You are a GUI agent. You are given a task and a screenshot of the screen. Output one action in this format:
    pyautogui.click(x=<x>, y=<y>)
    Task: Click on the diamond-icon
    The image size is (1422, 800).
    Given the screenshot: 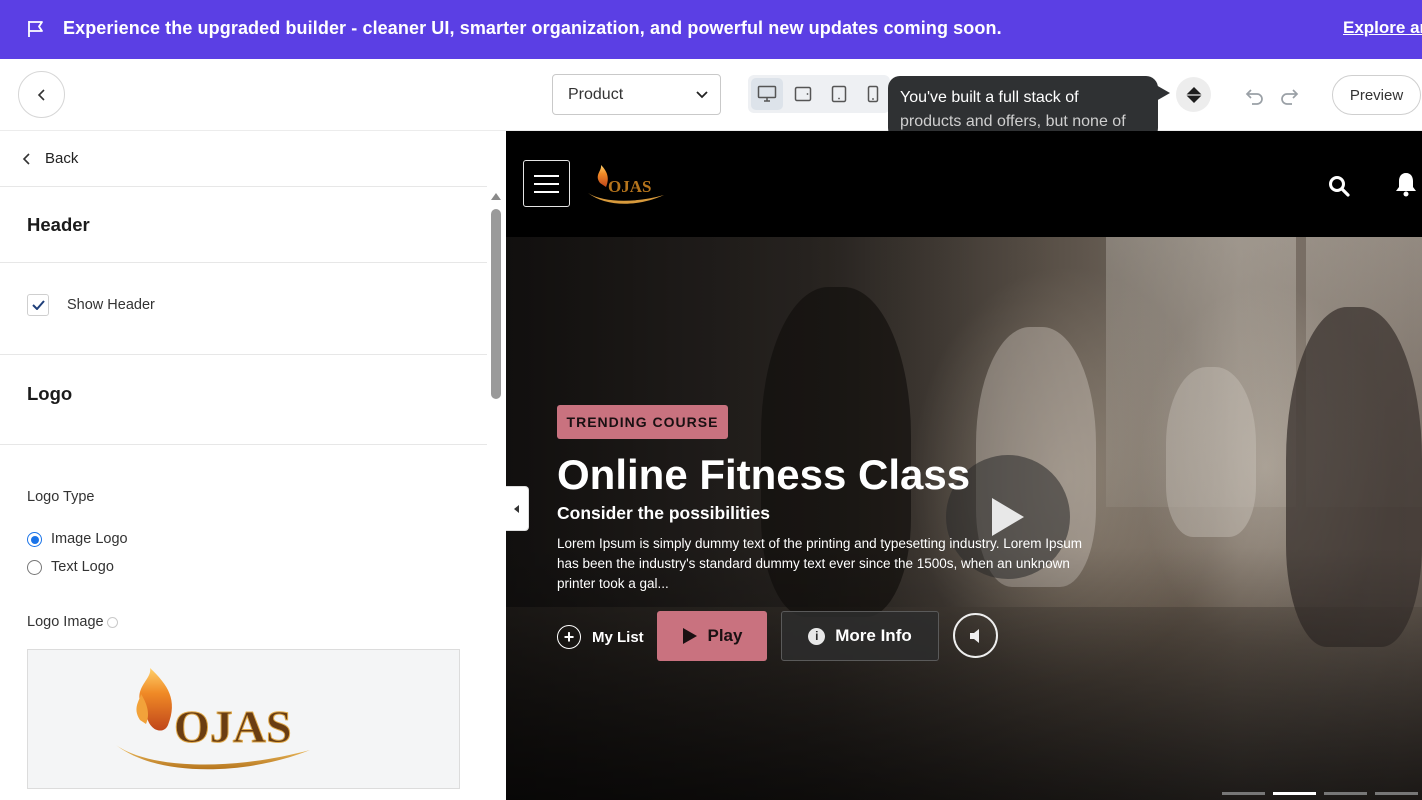 What is the action you would take?
    pyautogui.click(x=1193, y=94)
    